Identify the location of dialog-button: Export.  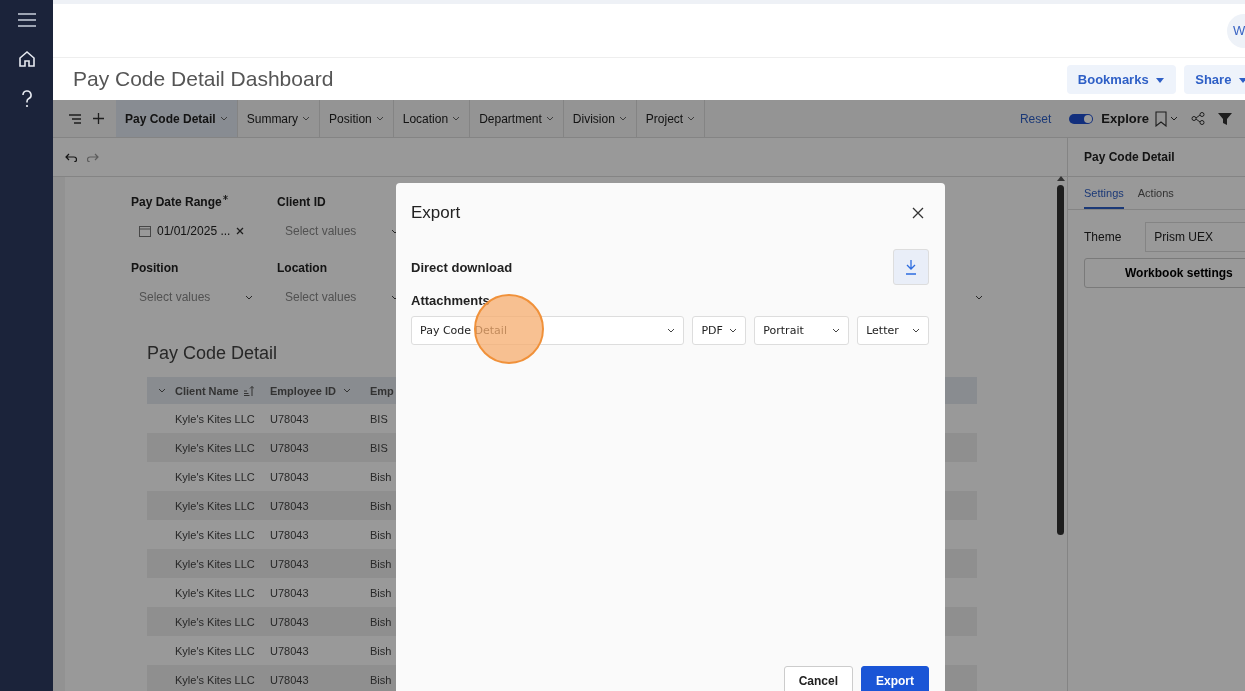
(895, 678).